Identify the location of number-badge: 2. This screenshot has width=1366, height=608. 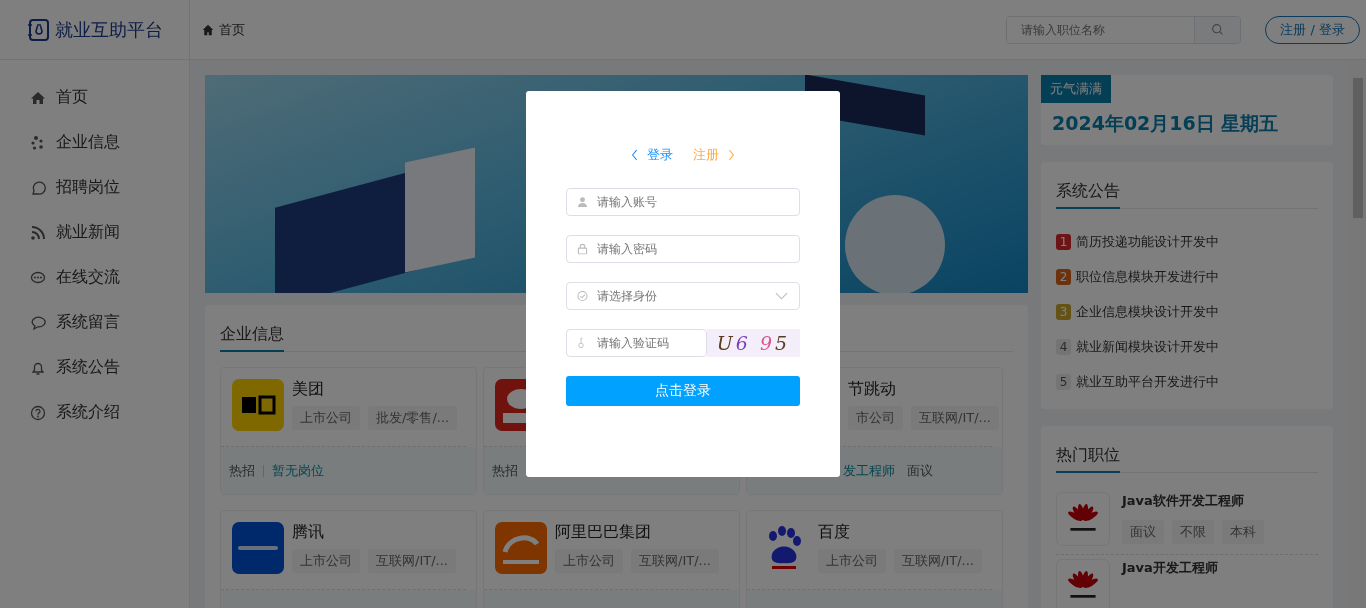
(1063, 276).